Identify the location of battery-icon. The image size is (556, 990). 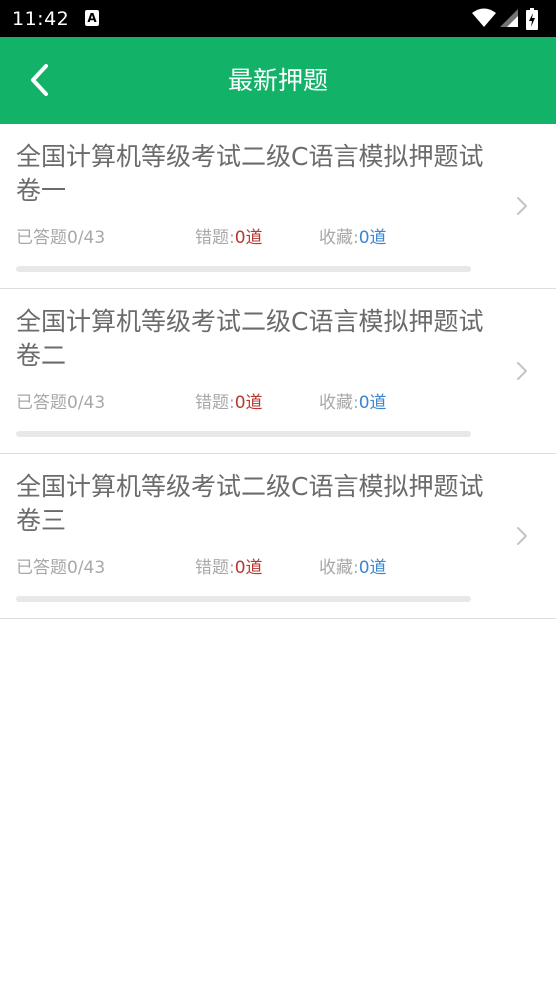
(532, 19).